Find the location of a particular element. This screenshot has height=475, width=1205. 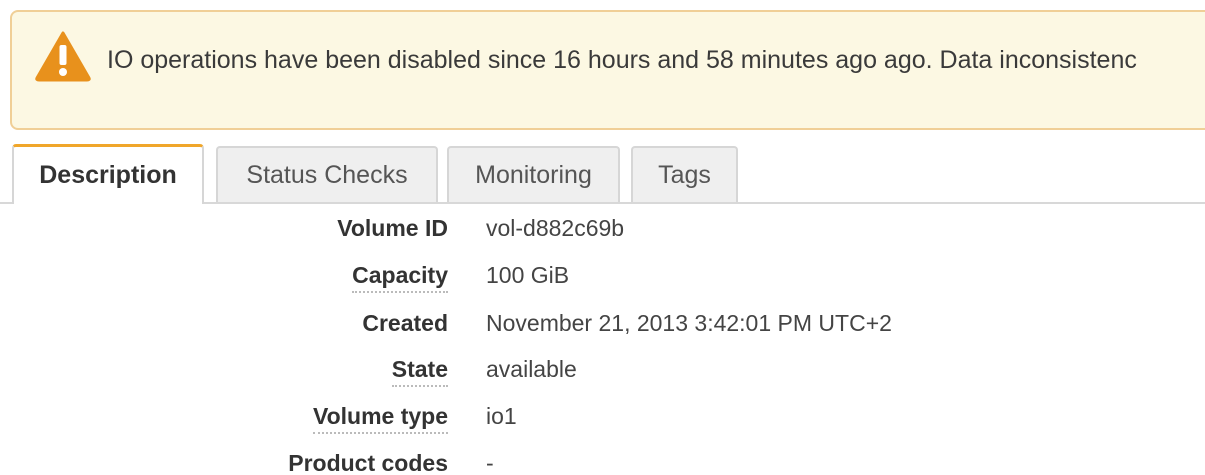

detail-value: November 21, 2013 3:42:01 PM UTC+2 is located at coordinates (689, 323).